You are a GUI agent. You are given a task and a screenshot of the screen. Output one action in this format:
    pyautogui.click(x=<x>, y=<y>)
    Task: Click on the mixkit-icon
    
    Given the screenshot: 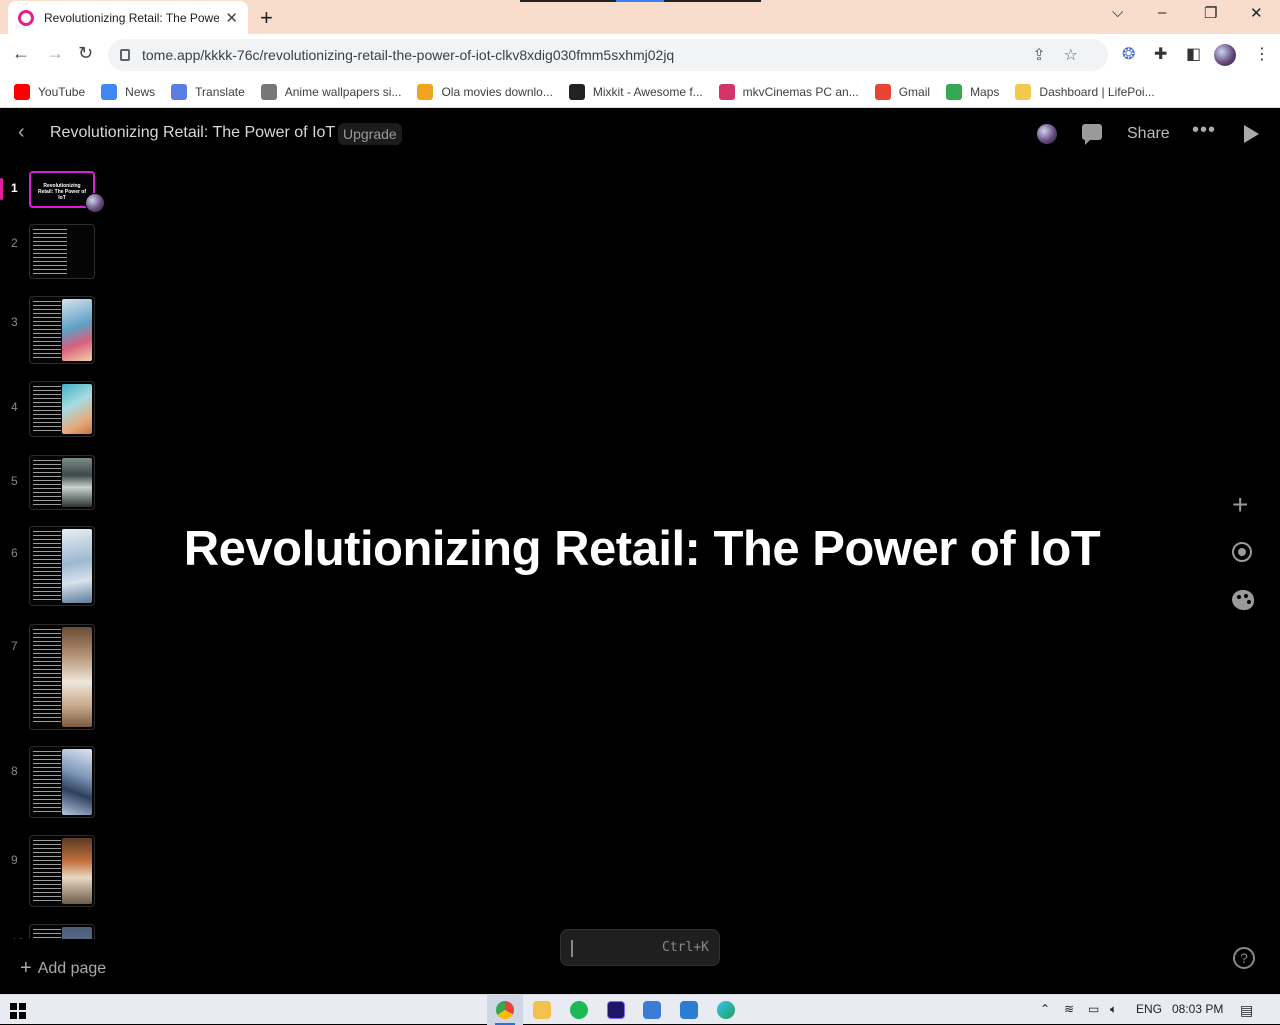 What is the action you would take?
    pyautogui.click(x=576, y=91)
    